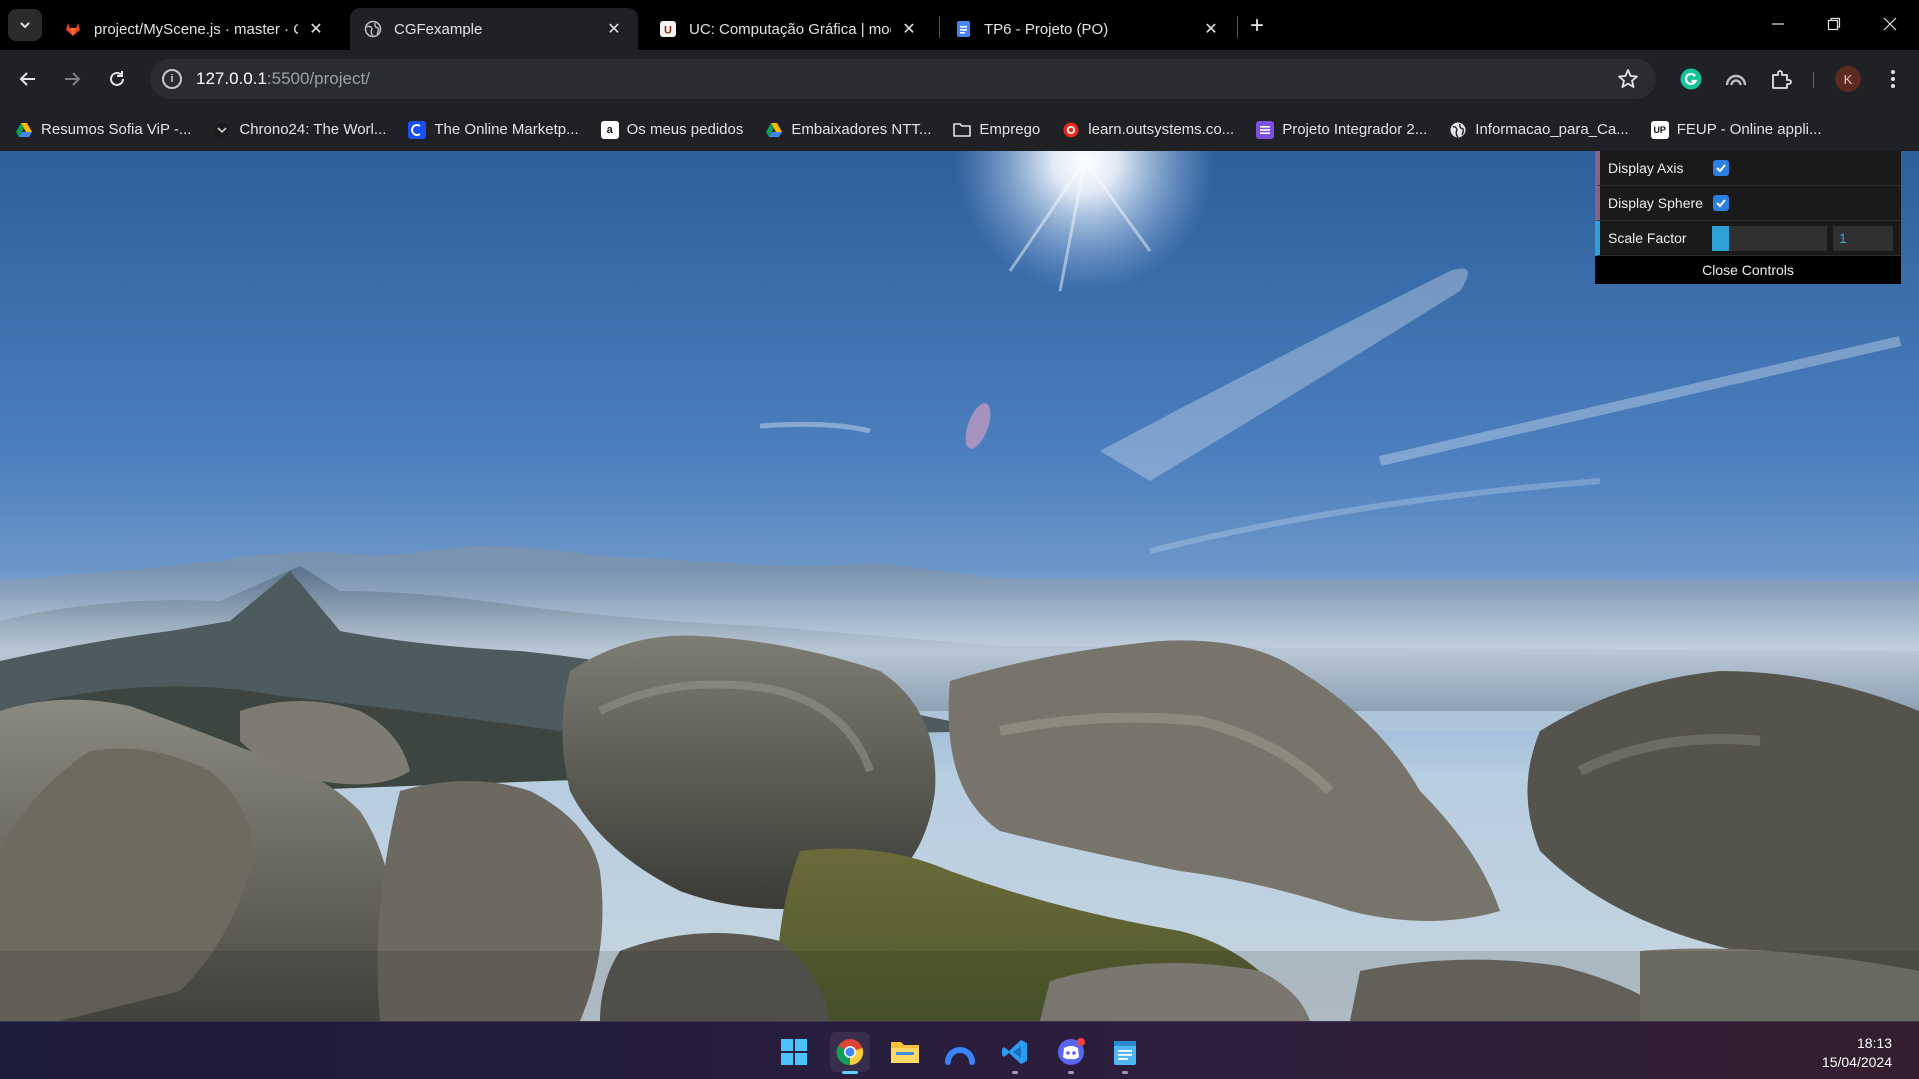  Describe the element at coordinates (1046, 29) in the screenshot. I see `tab-title: TP6 - Projeto (PO)` at that location.